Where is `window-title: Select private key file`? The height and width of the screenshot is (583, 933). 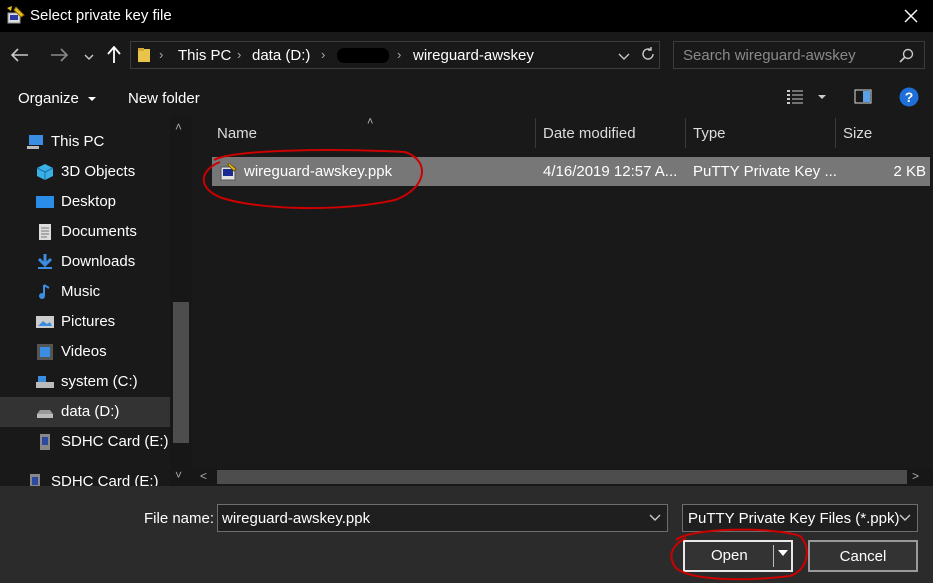
window-title: Select private key file is located at coordinates (101, 15).